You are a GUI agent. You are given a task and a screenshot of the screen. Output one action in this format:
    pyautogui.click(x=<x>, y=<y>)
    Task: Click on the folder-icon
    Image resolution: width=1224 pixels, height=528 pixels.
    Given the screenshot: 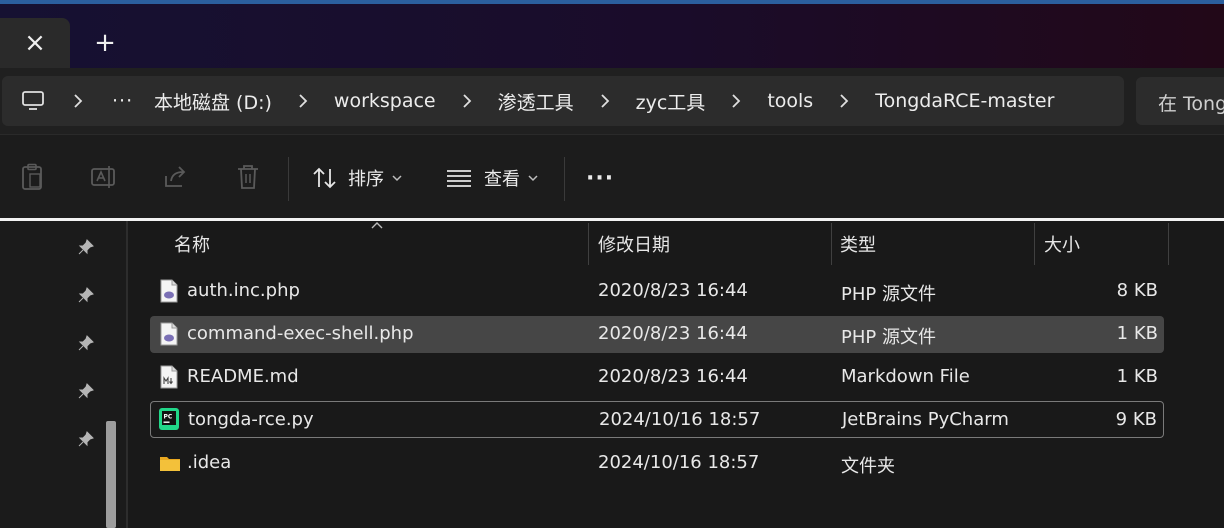 What is the action you would take?
    pyautogui.click(x=170, y=464)
    